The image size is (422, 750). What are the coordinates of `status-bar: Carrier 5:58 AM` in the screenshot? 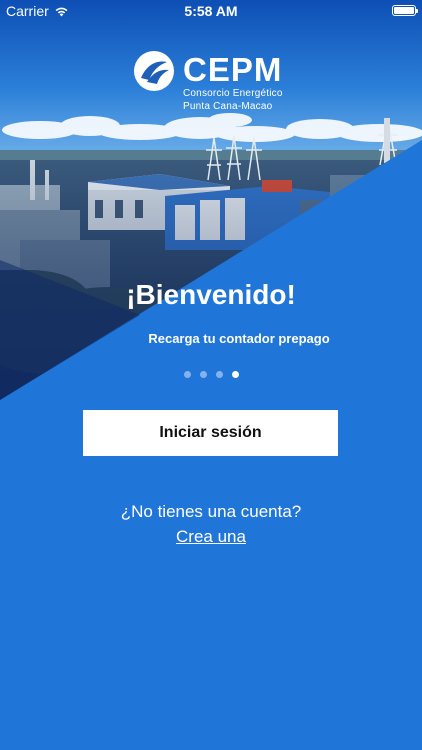 It's located at (211, 11).